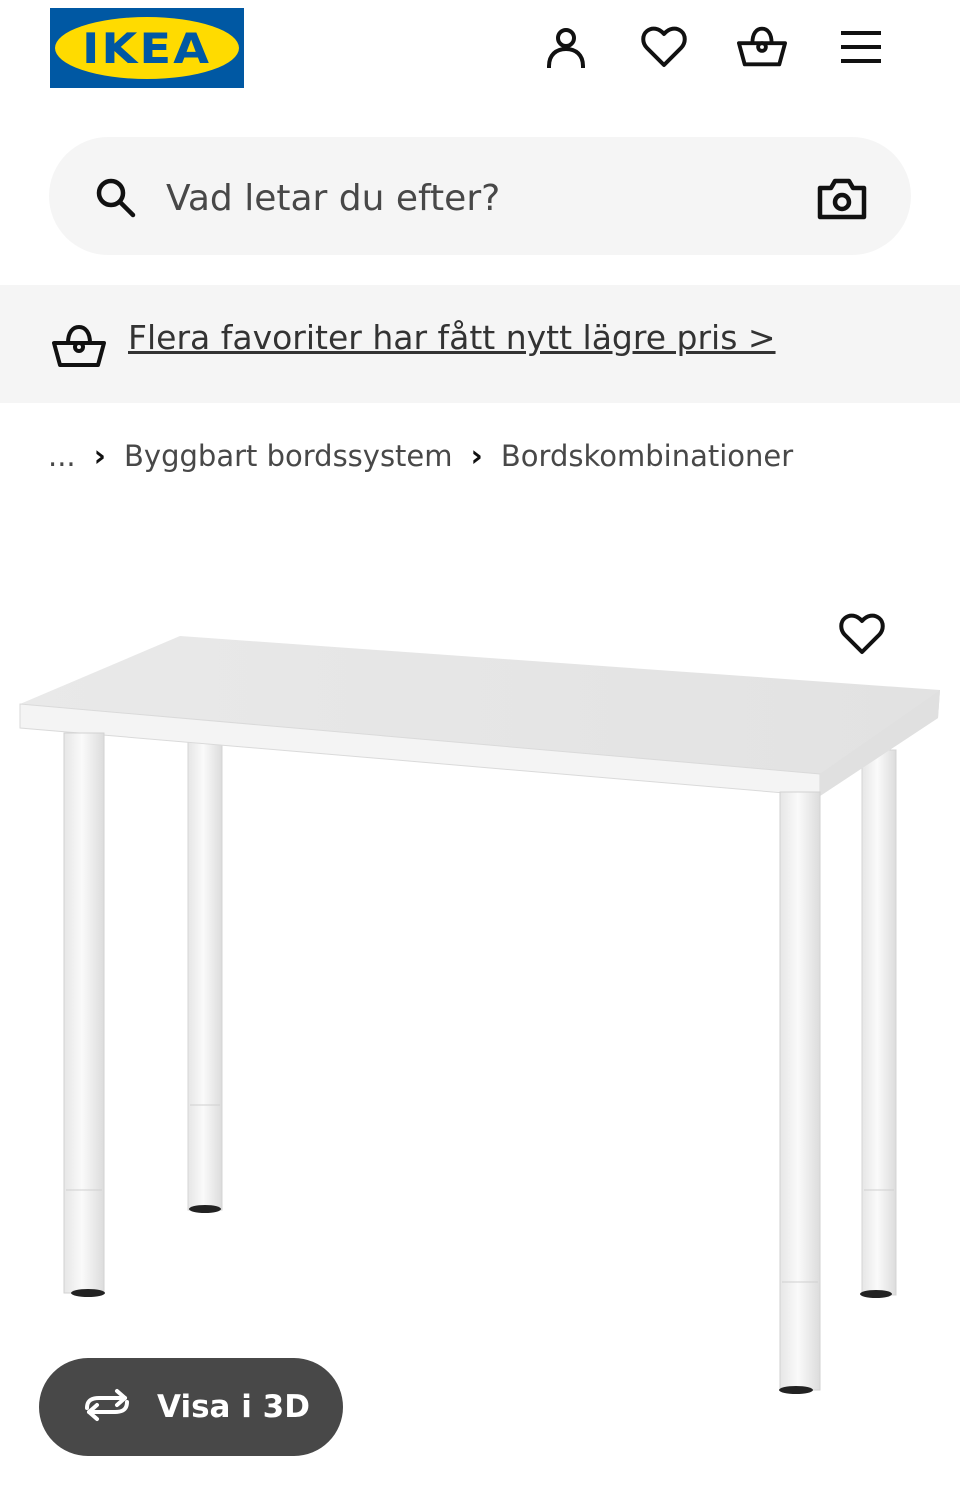 This screenshot has height=1504, width=960. Describe the element at coordinates (862, 634) in the screenshot. I see `favorite-heart-icon` at that location.